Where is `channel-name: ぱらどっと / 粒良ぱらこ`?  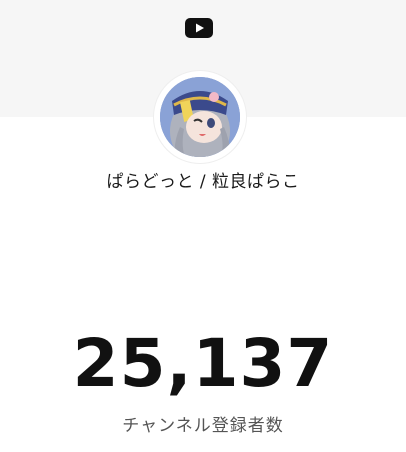
channel-name: ぱらどっと / 粒良ぱらこ is located at coordinates (203, 182).